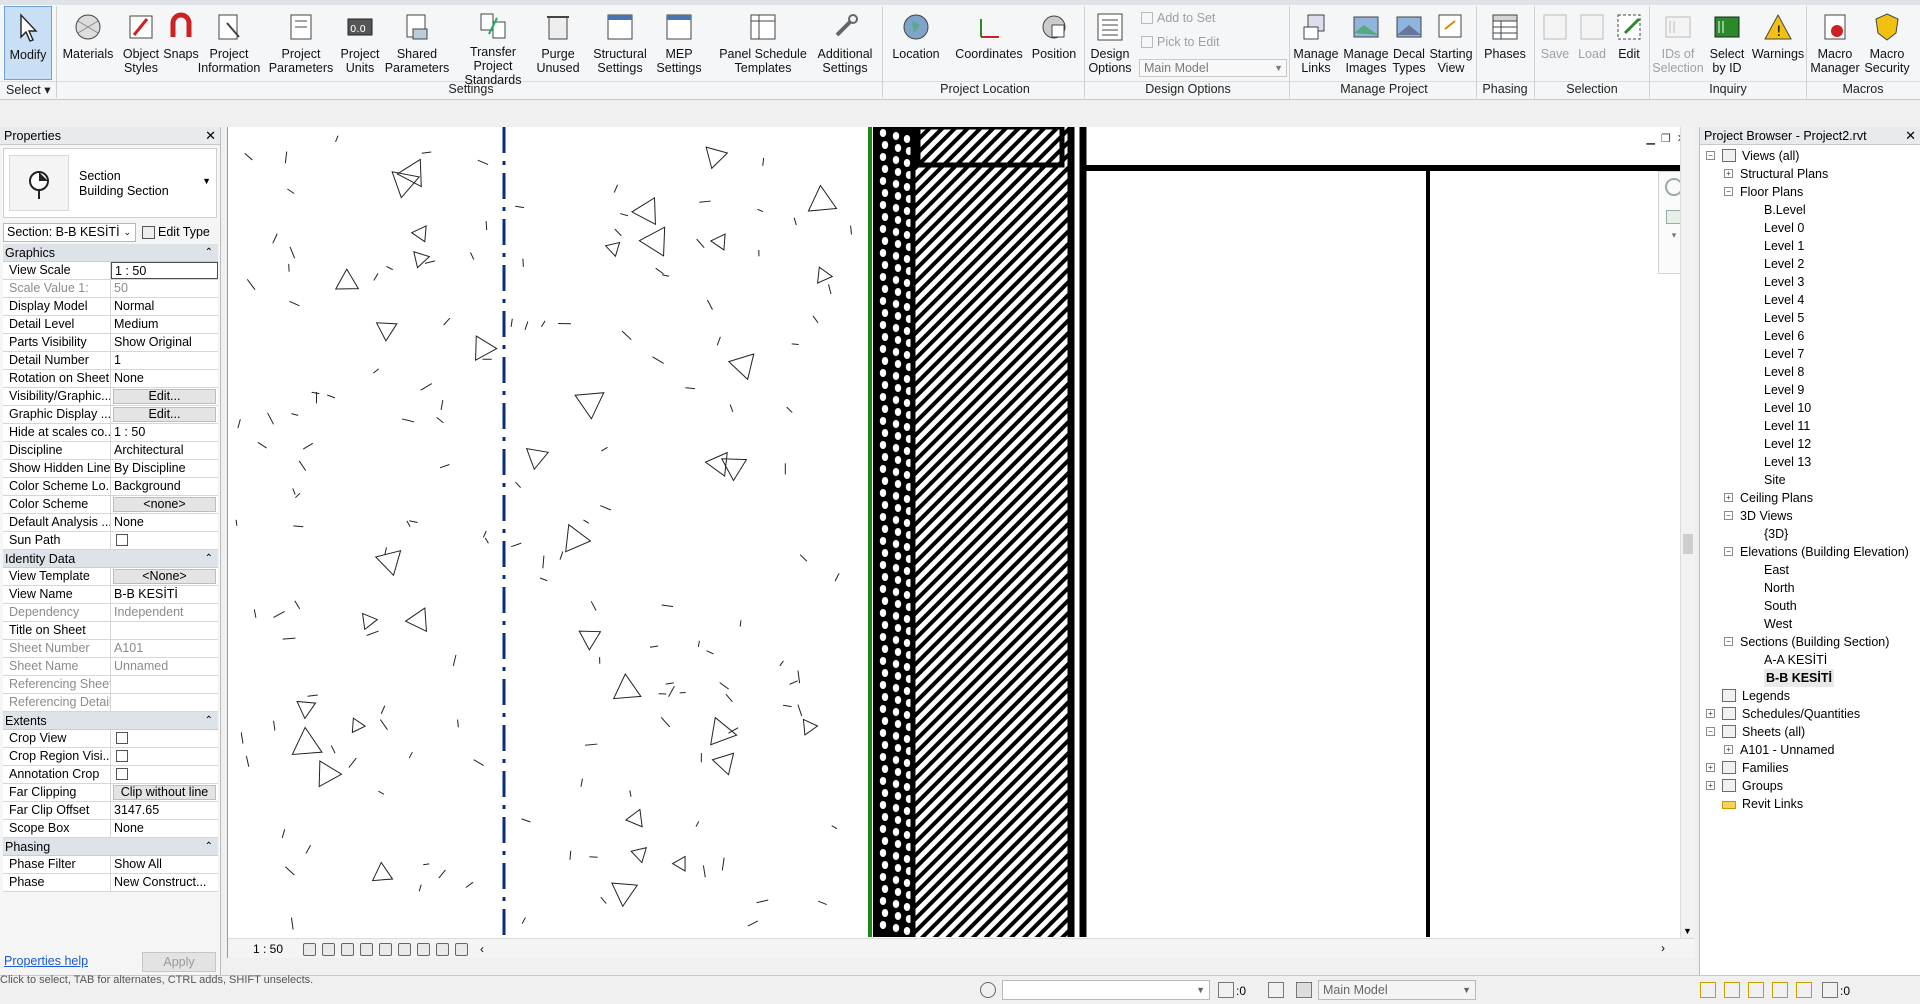 This screenshot has width=1920, height=1004. Describe the element at coordinates (1304, 990) in the screenshot. I see `exclude-options-icon` at that location.